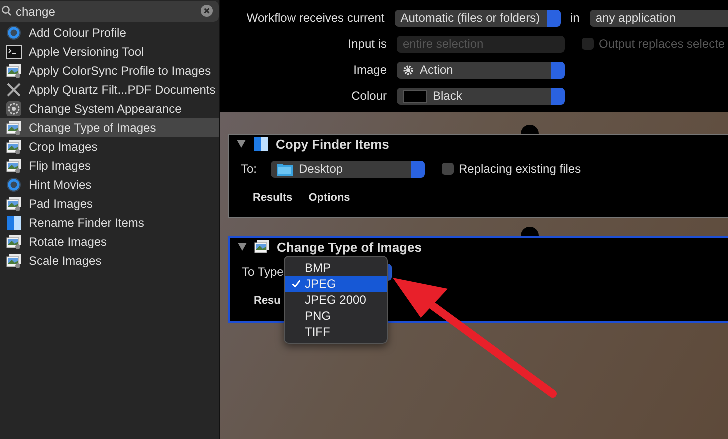 The height and width of the screenshot is (439, 728). What do you see at coordinates (109, 70) in the screenshot?
I see `library-item: Apply ColorSync Profile to Images` at bounding box center [109, 70].